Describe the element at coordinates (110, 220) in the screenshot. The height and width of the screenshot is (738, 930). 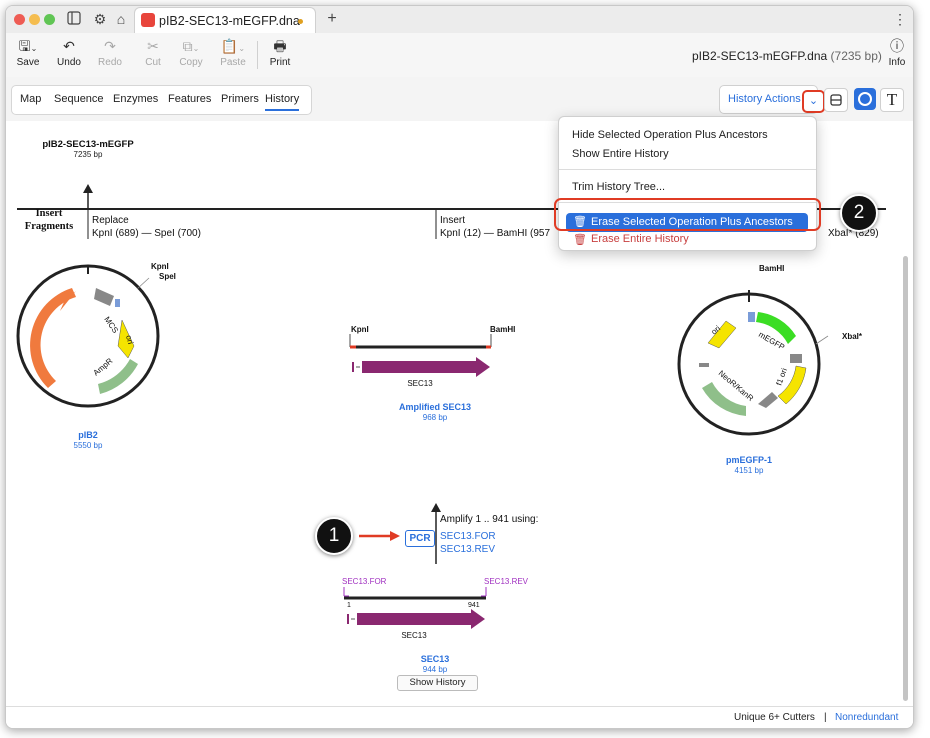
I see `op1-line1: Replace` at that location.